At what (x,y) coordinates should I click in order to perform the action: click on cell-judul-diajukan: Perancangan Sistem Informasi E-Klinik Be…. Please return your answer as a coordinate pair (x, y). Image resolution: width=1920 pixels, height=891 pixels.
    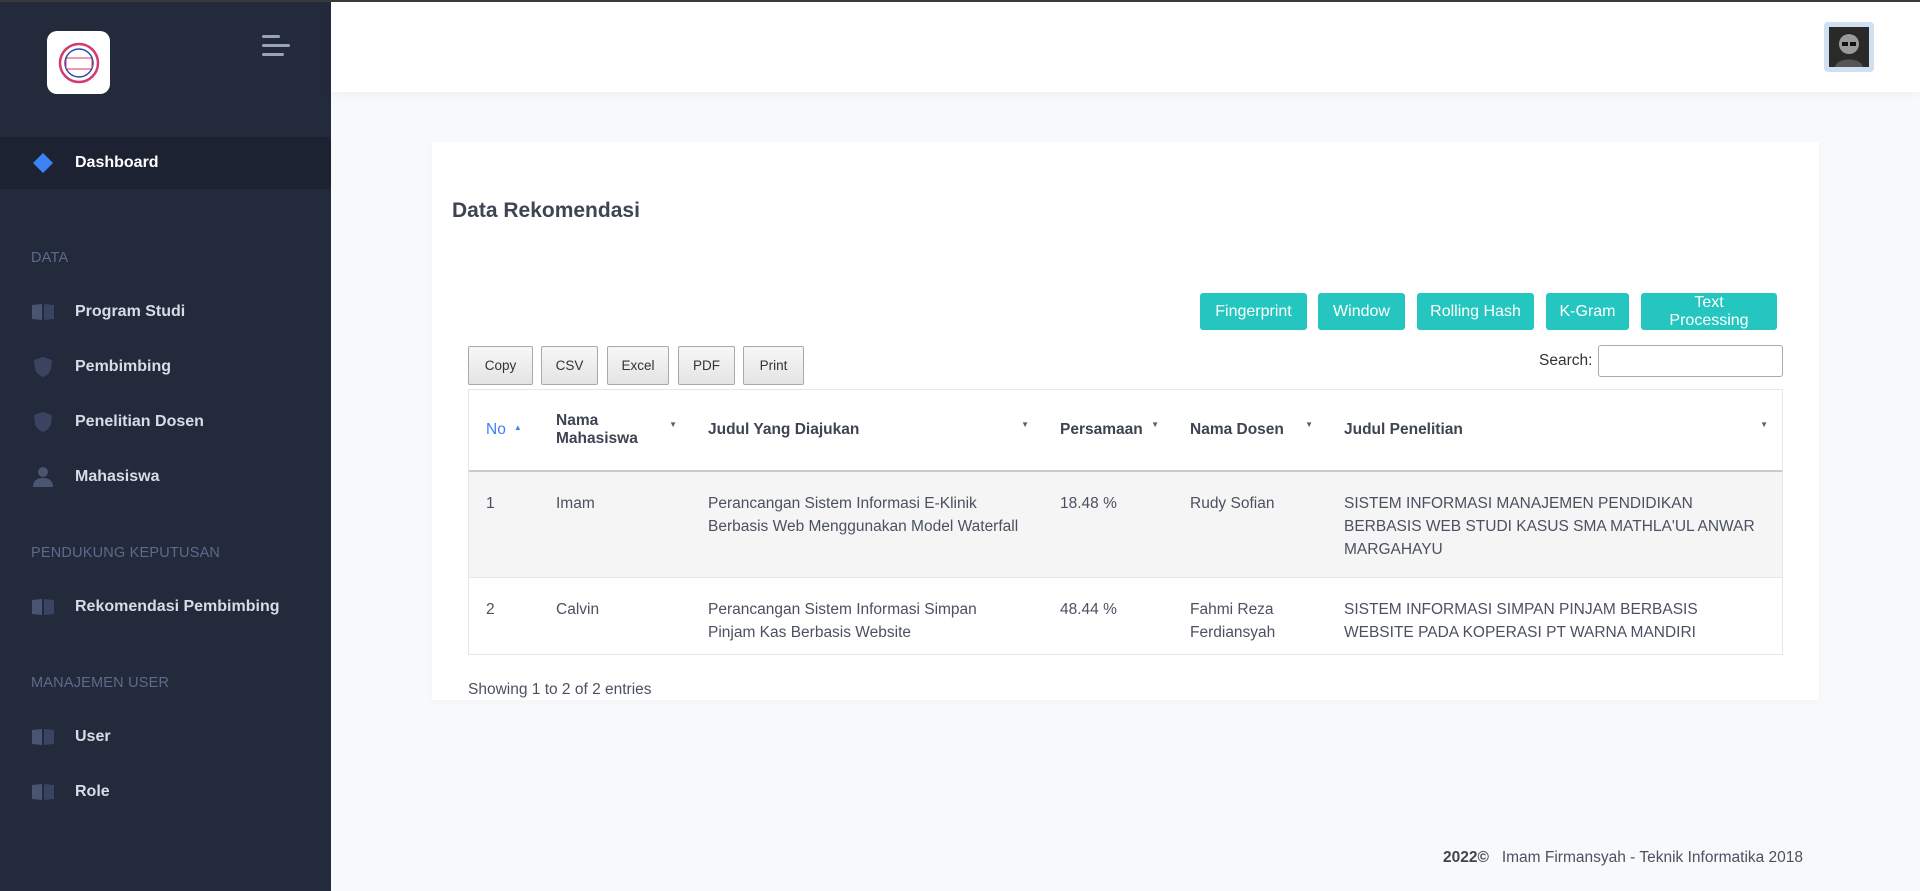
    Looking at the image, I should click on (867, 524).